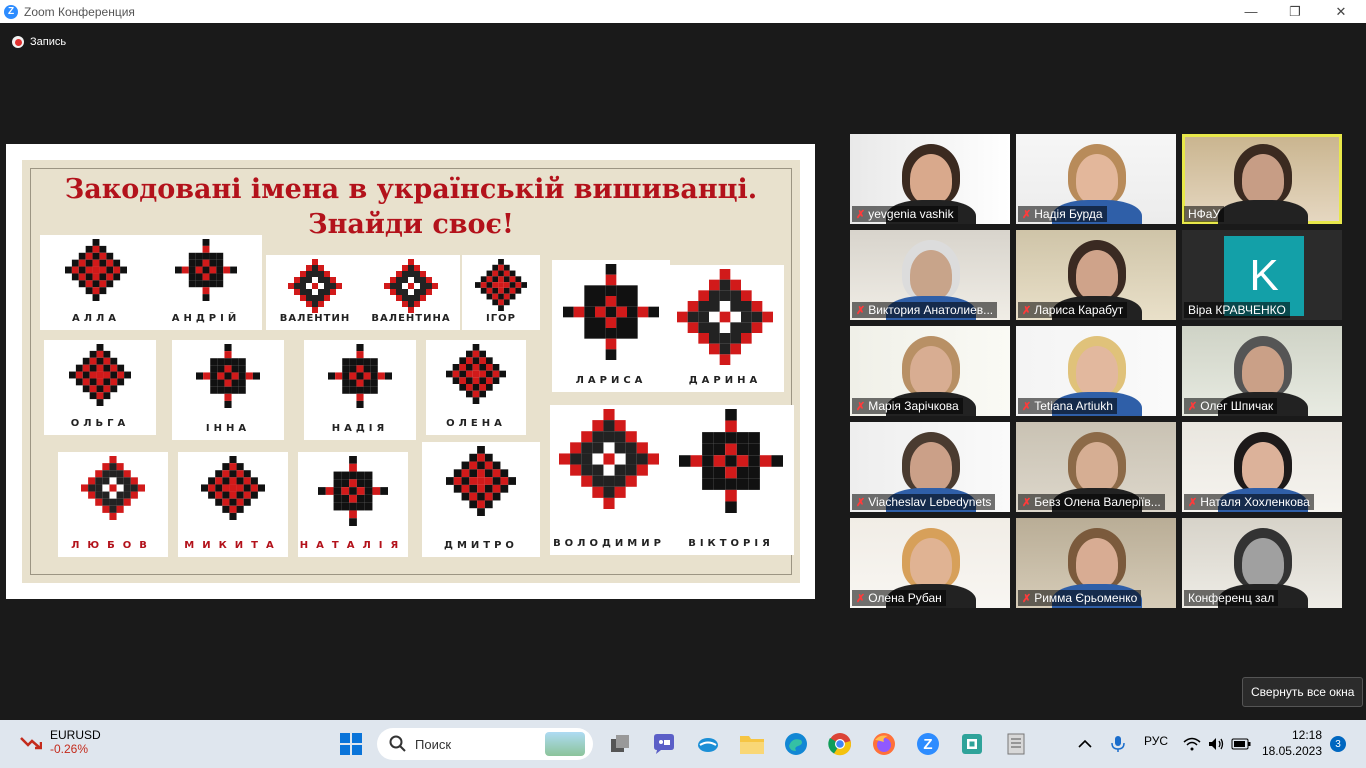 The height and width of the screenshot is (768, 1366). What do you see at coordinates (609, 543) in the screenshot?
I see `embroidery-name-label: ВОЛОДИМИР` at bounding box center [609, 543].